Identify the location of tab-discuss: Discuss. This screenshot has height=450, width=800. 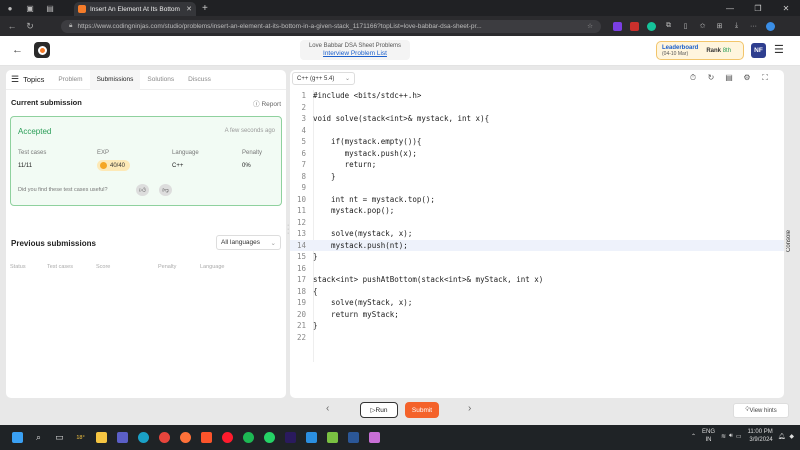
(199, 80).